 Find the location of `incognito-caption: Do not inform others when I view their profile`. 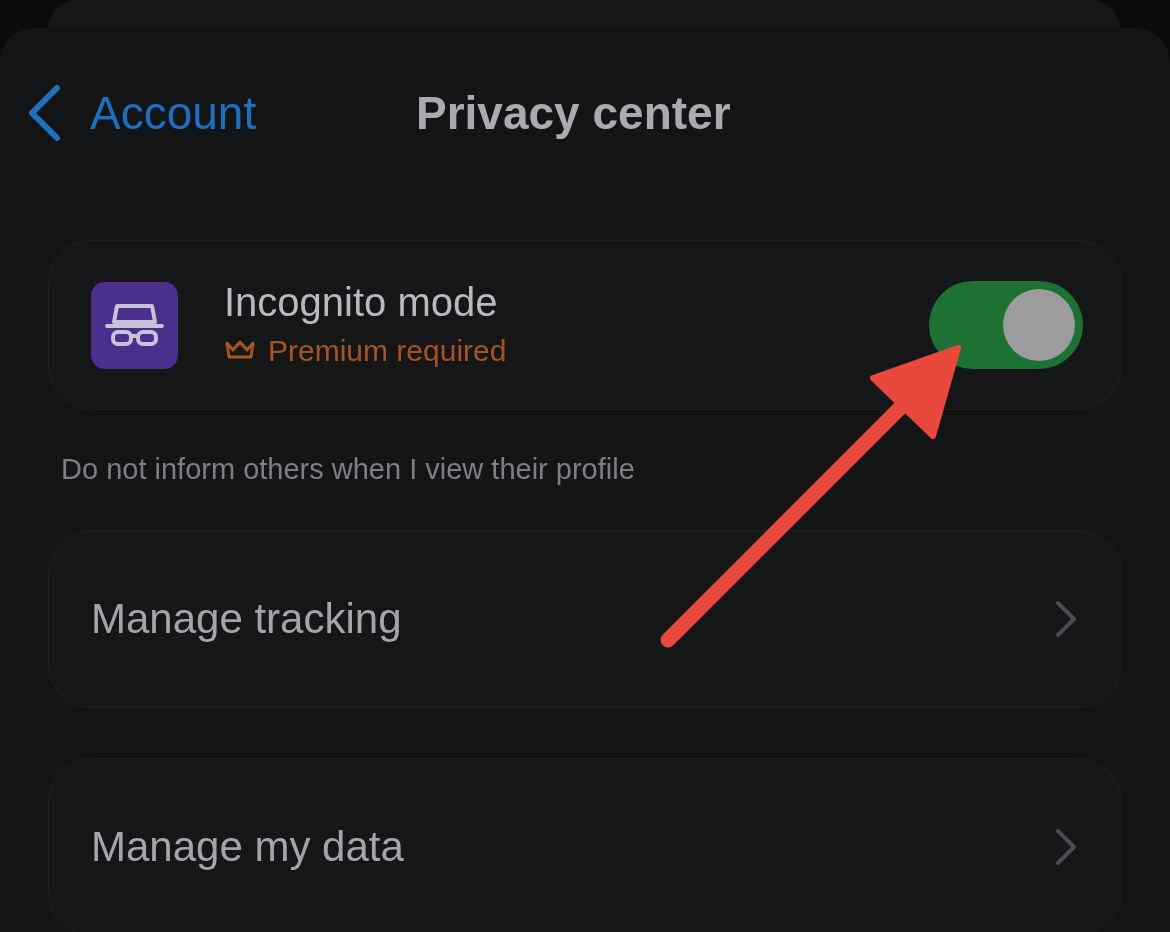

incognito-caption: Do not inform others when I view their profile is located at coordinates (348, 469).